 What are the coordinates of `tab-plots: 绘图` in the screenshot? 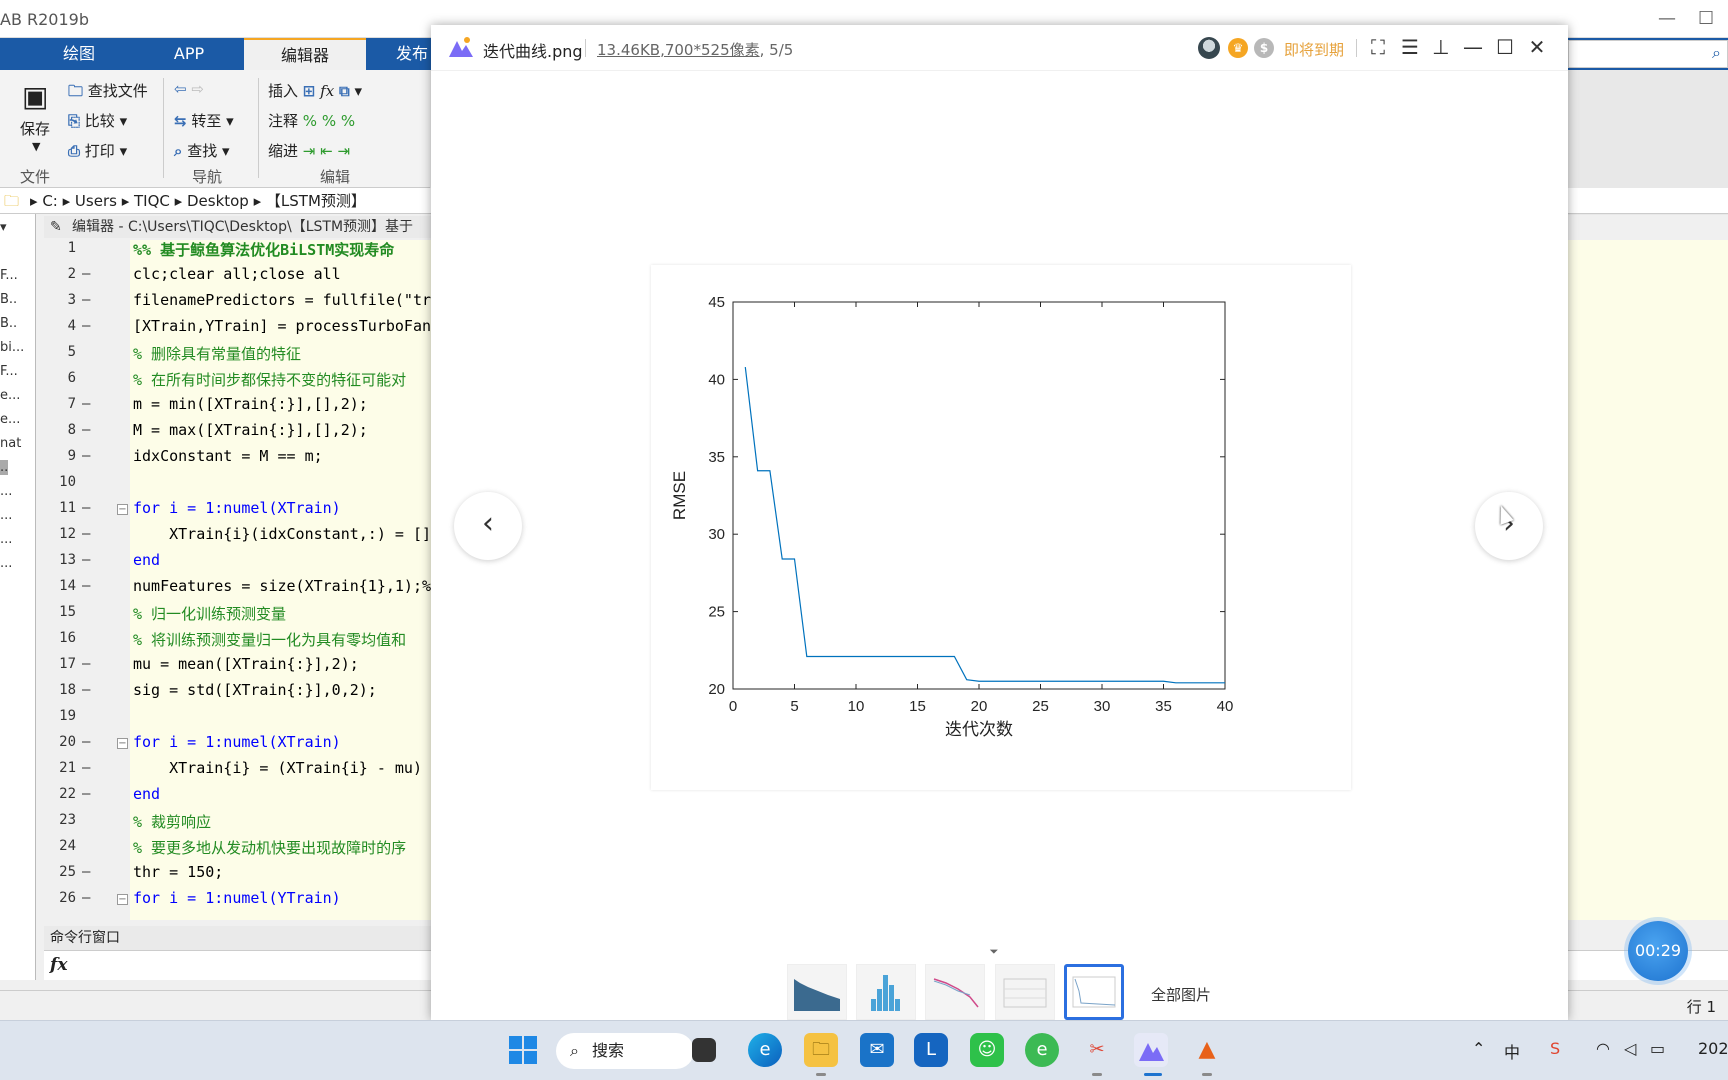 It's located at (79, 54).